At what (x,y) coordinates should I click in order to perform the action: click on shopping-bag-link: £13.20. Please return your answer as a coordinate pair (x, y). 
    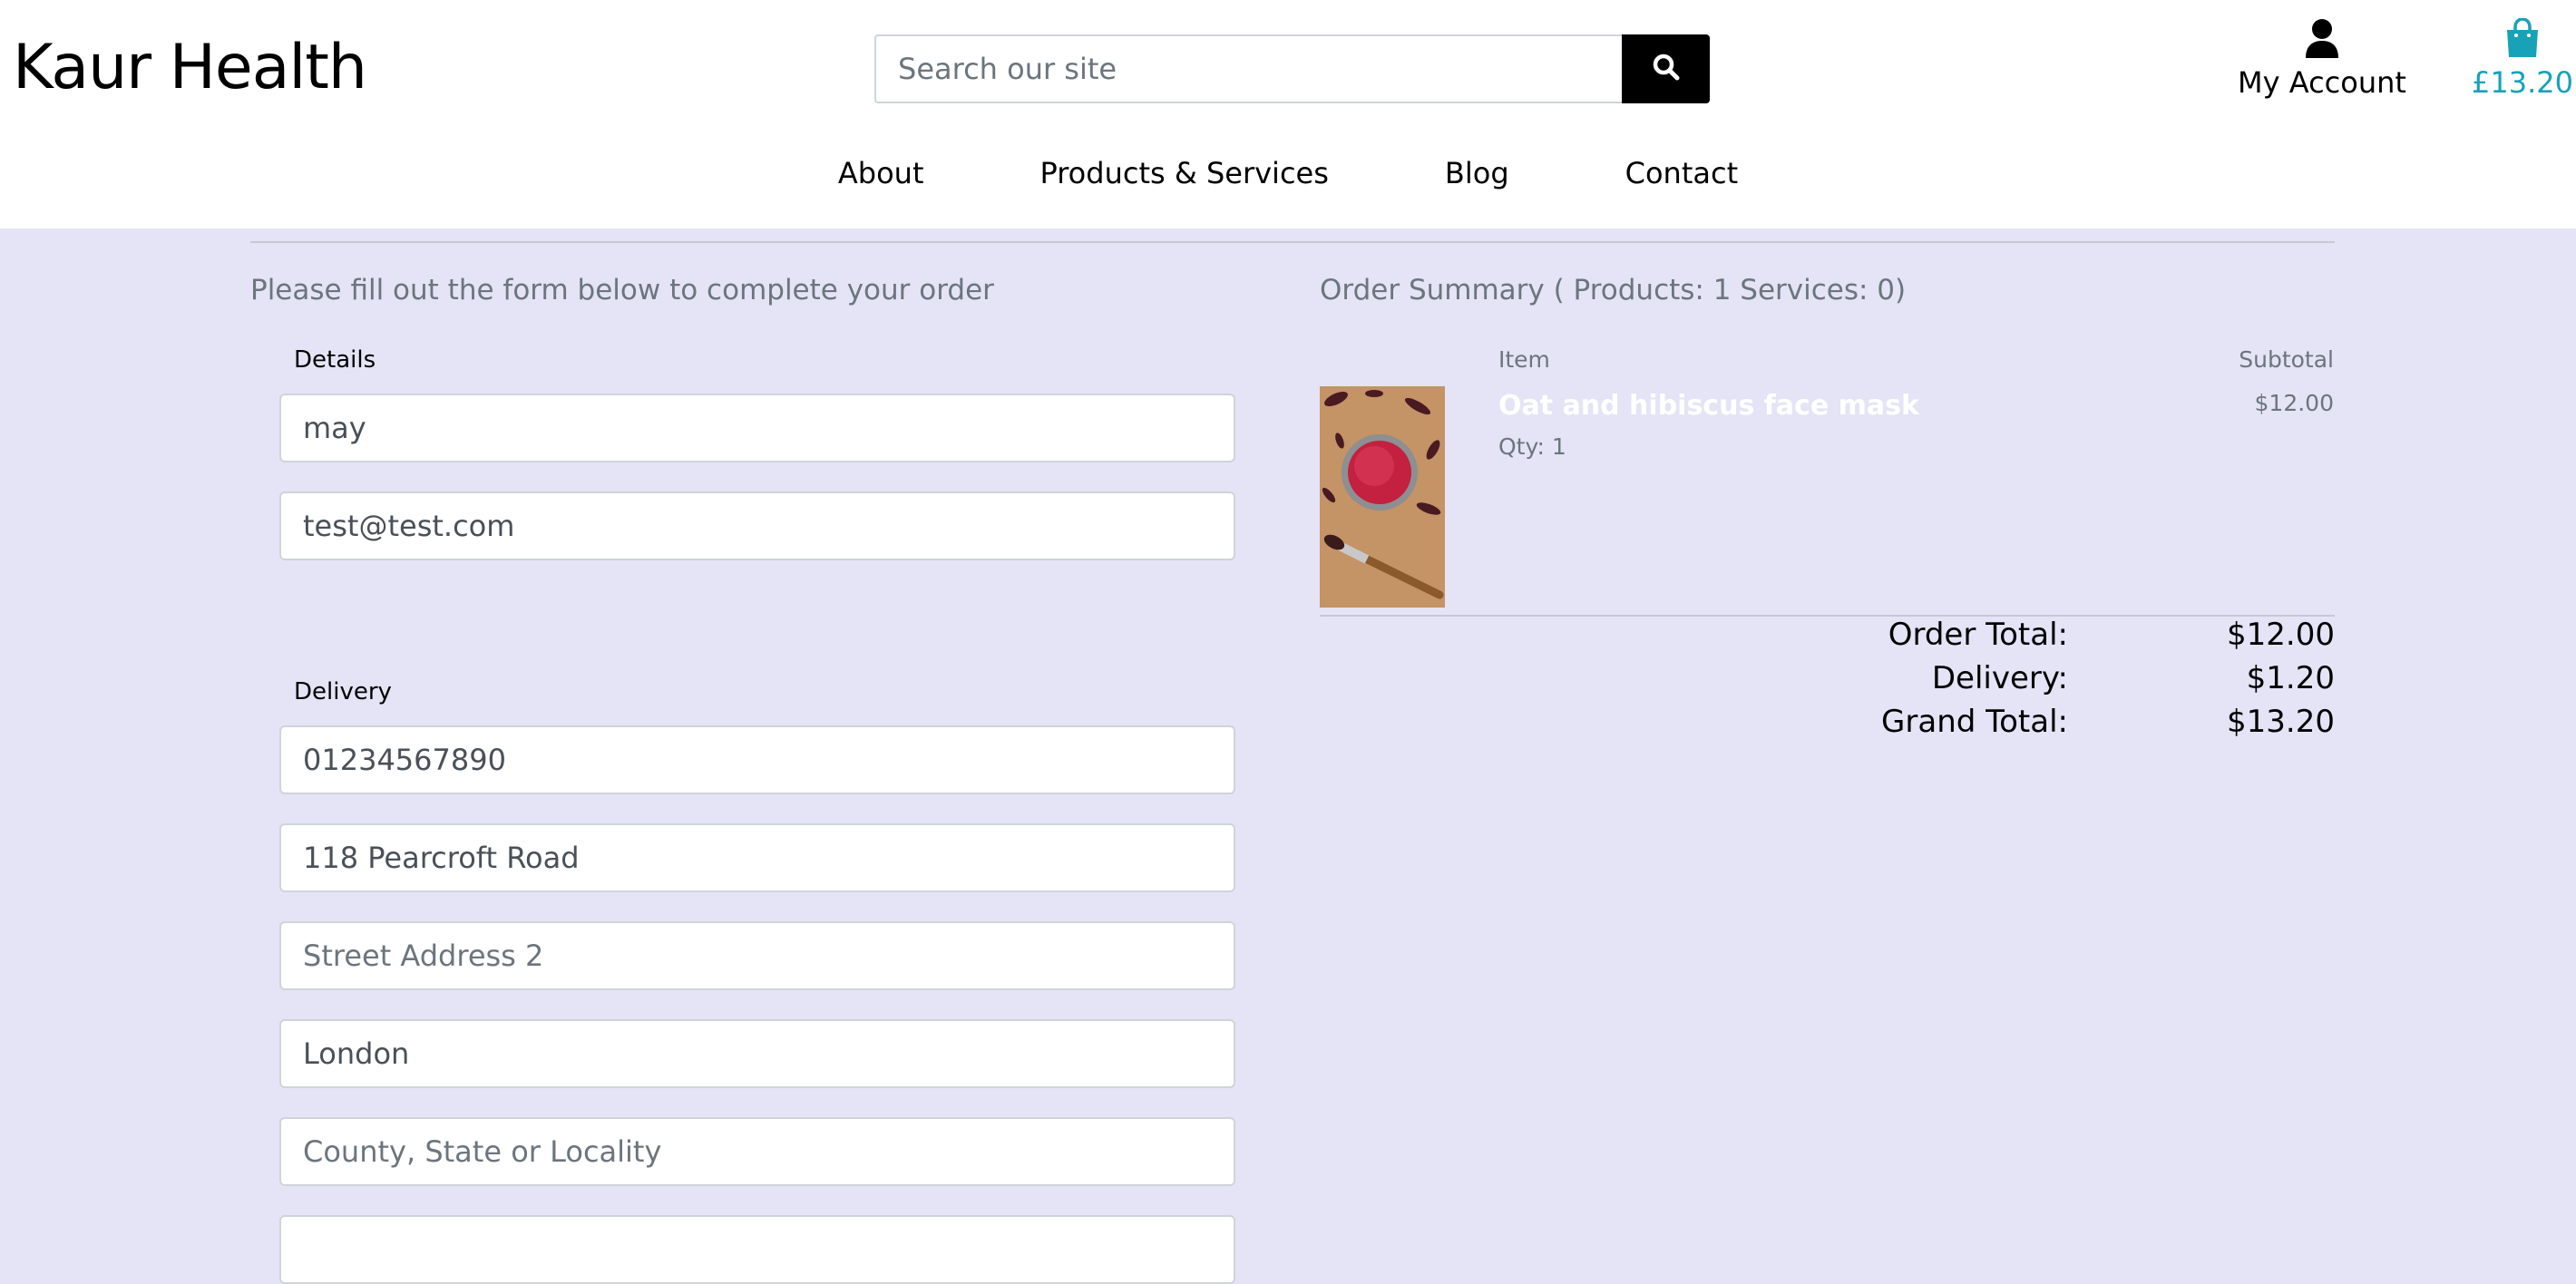
    Looking at the image, I should click on (2522, 58).